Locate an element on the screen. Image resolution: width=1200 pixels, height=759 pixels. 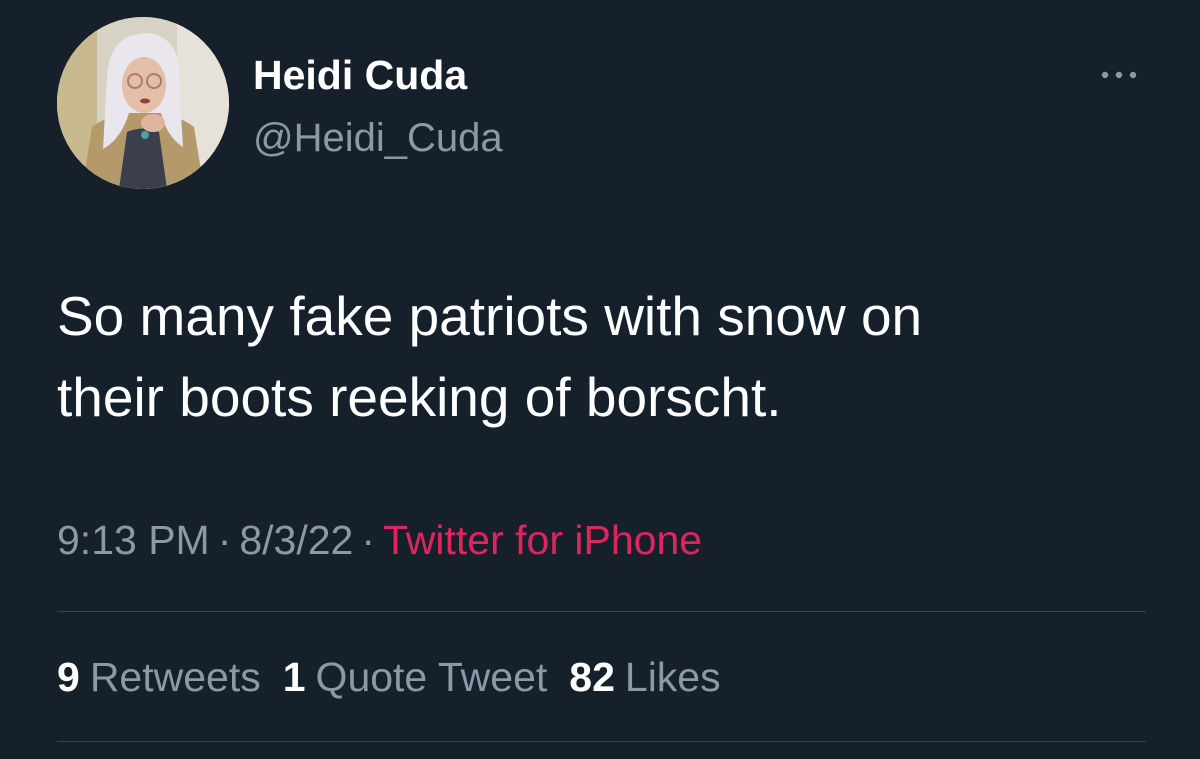
tweet-meta: 9:13 PM · 8/3/22 · Twitter for iPhone is located at coordinates (379, 540).